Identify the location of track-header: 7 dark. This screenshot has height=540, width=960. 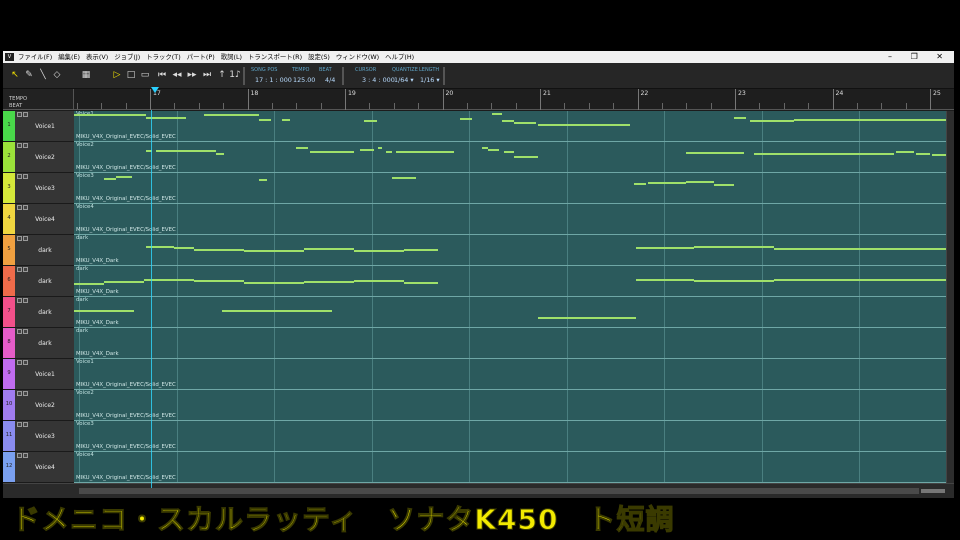
(38, 312).